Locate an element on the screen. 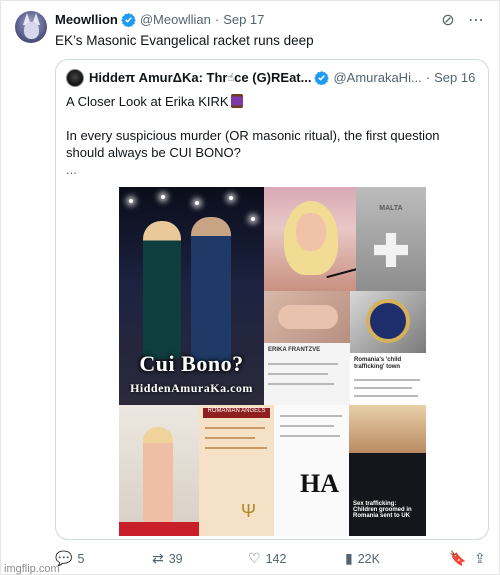  quoted-body-gap is located at coordinates (273, 118).